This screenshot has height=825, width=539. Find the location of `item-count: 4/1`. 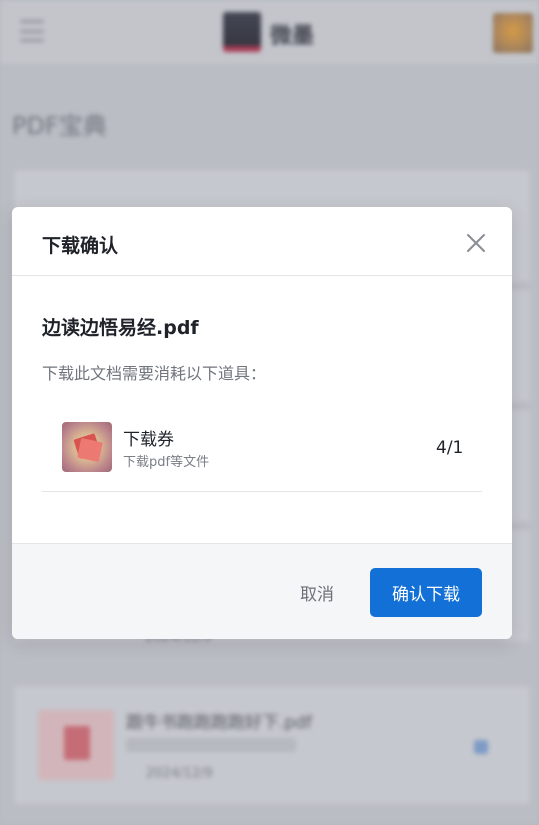

item-count: 4/1 is located at coordinates (450, 448).